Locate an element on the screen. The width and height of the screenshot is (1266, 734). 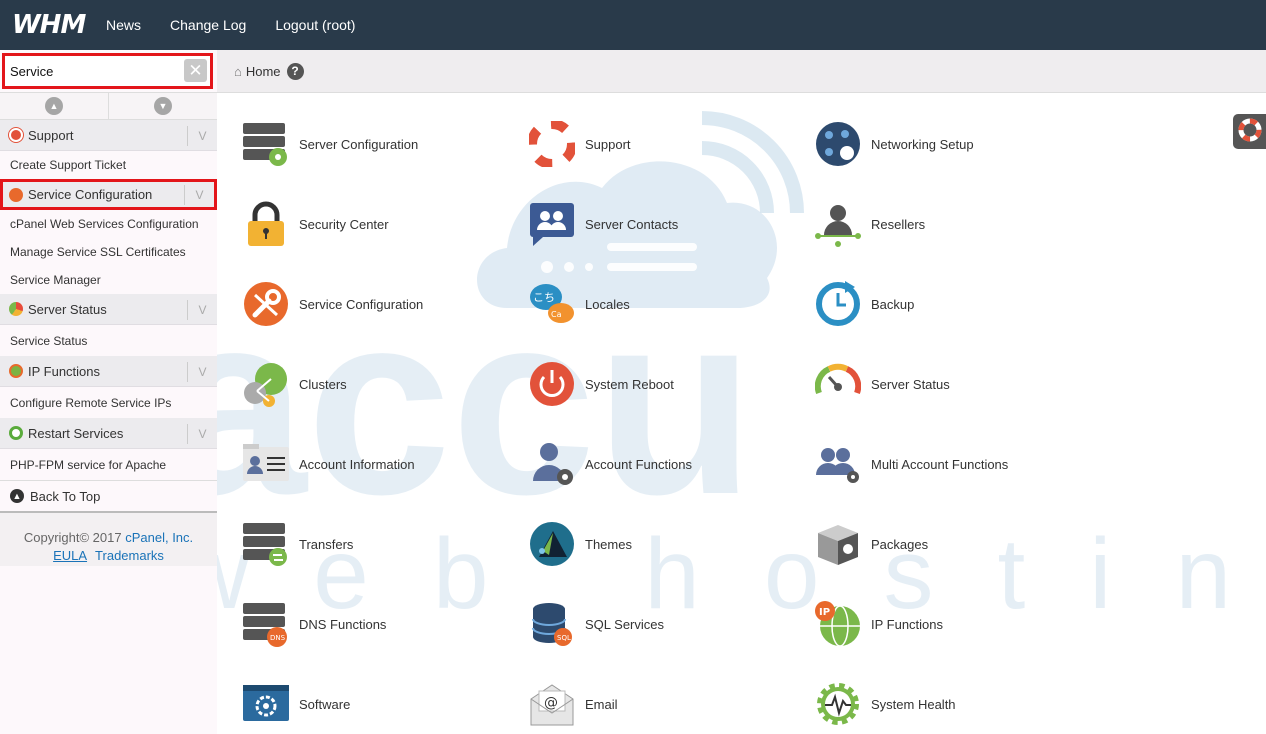
package-box-icon is located at coordinates (838, 544).